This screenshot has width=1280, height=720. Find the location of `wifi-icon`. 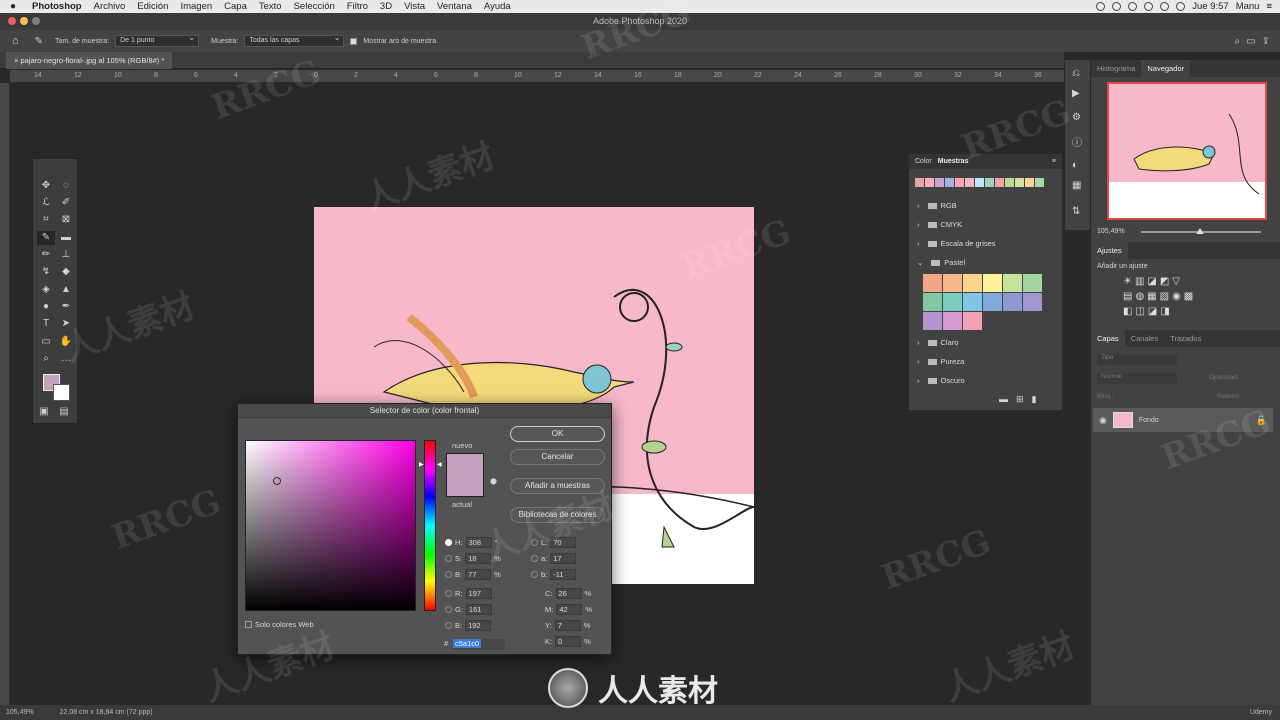

wifi-icon is located at coordinates (1165, 6).